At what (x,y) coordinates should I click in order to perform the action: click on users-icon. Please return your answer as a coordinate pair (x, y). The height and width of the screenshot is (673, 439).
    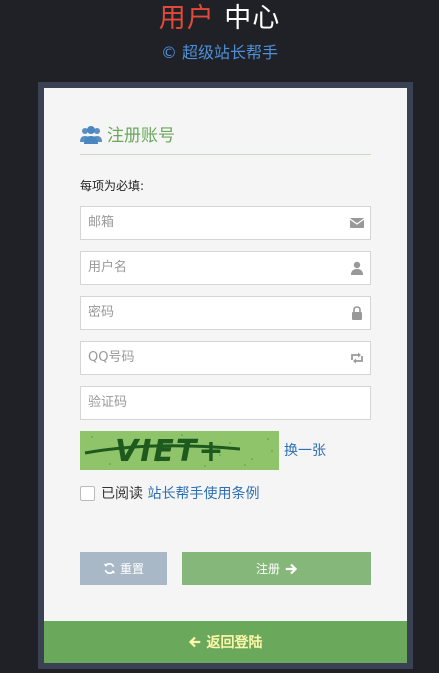
    Looking at the image, I should click on (91, 135).